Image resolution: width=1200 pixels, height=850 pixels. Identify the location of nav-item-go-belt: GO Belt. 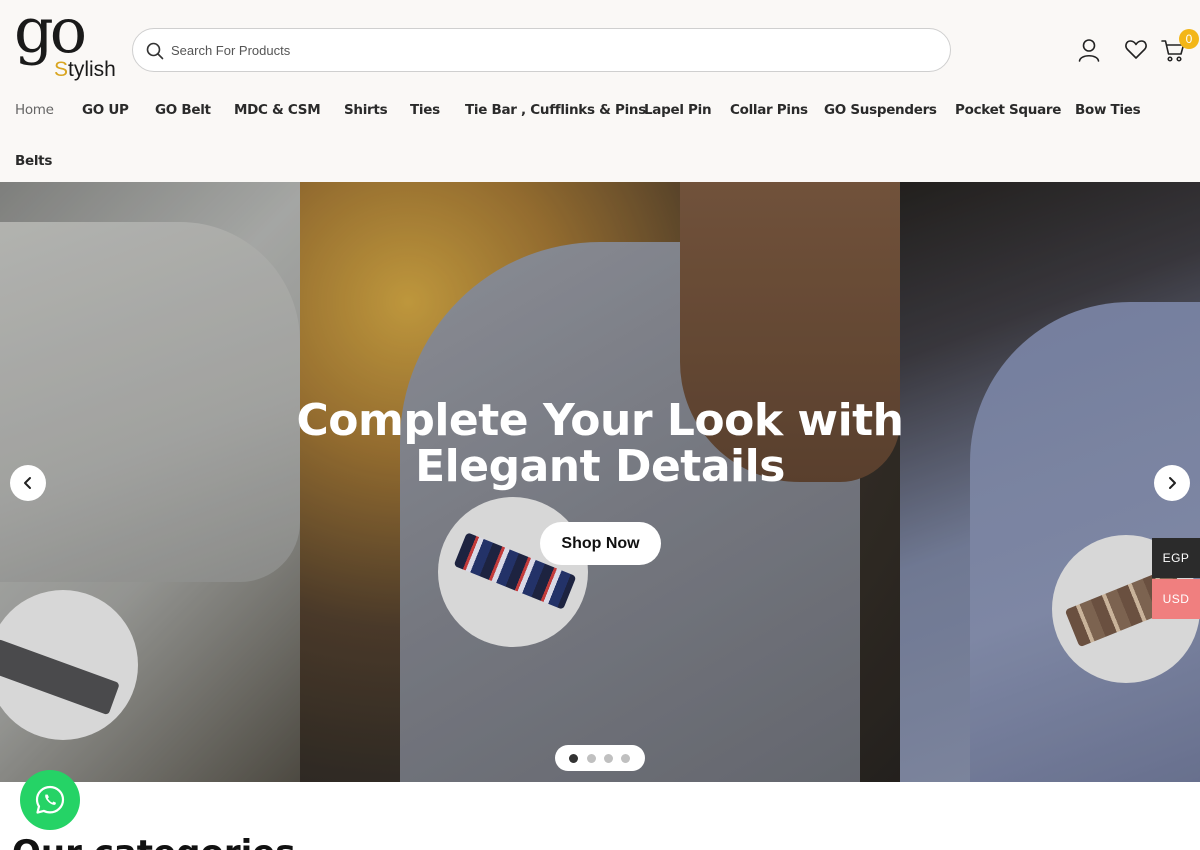
(183, 110).